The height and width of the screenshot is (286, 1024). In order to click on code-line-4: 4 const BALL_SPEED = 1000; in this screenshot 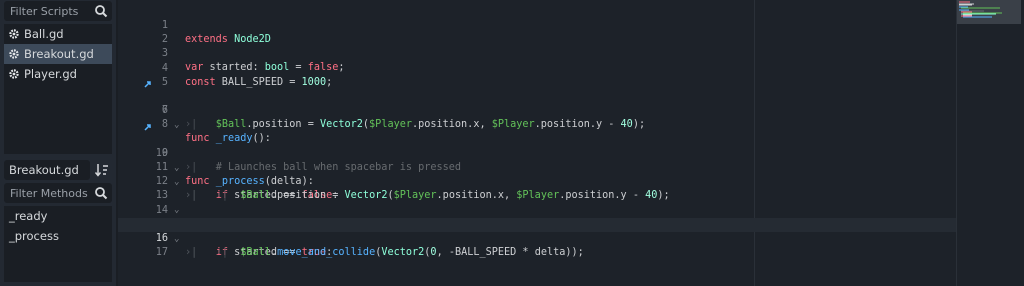, I will do `click(537, 68)`.